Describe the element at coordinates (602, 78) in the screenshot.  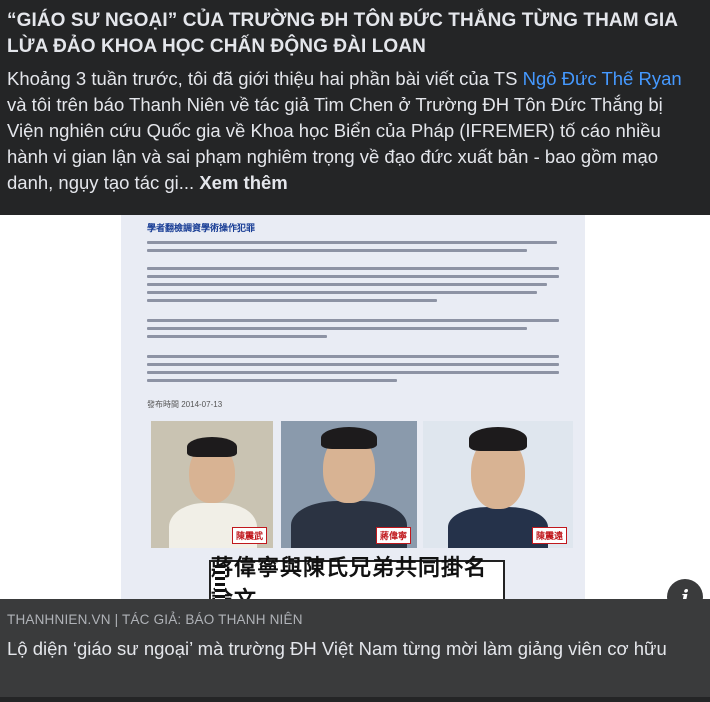
I see `mention-link: Ngô Đức Thế Ryan` at that location.